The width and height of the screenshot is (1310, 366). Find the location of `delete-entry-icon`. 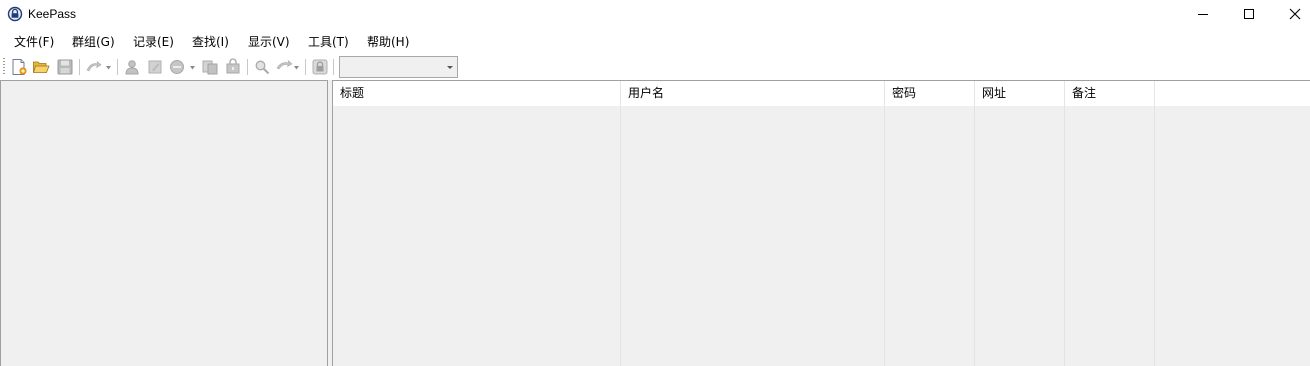

delete-entry-icon is located at coordinates (177, 67).